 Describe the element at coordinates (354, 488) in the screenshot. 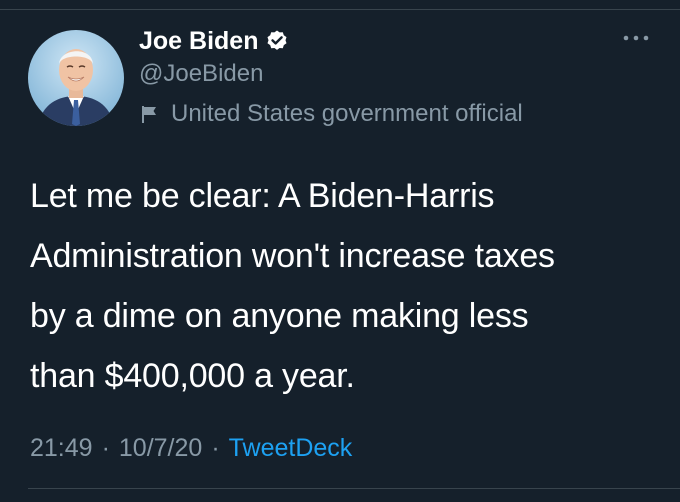

I see `bottom-divider` at that location.